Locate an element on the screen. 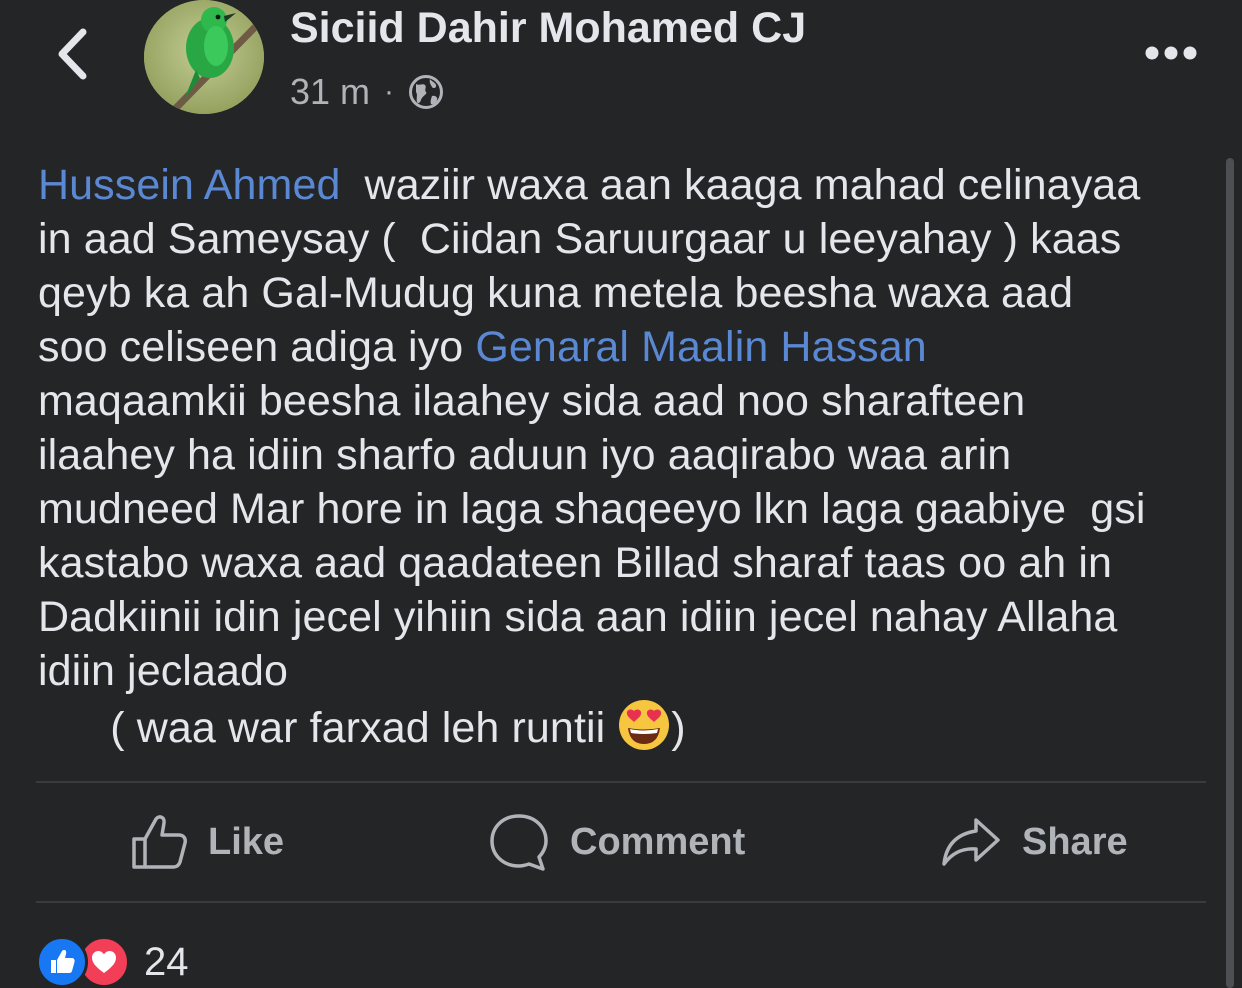 Image resolution: width=1242 pixels, height=988 pixels. heart-eyes-emoji-icon is located at coordinates (644, 725).